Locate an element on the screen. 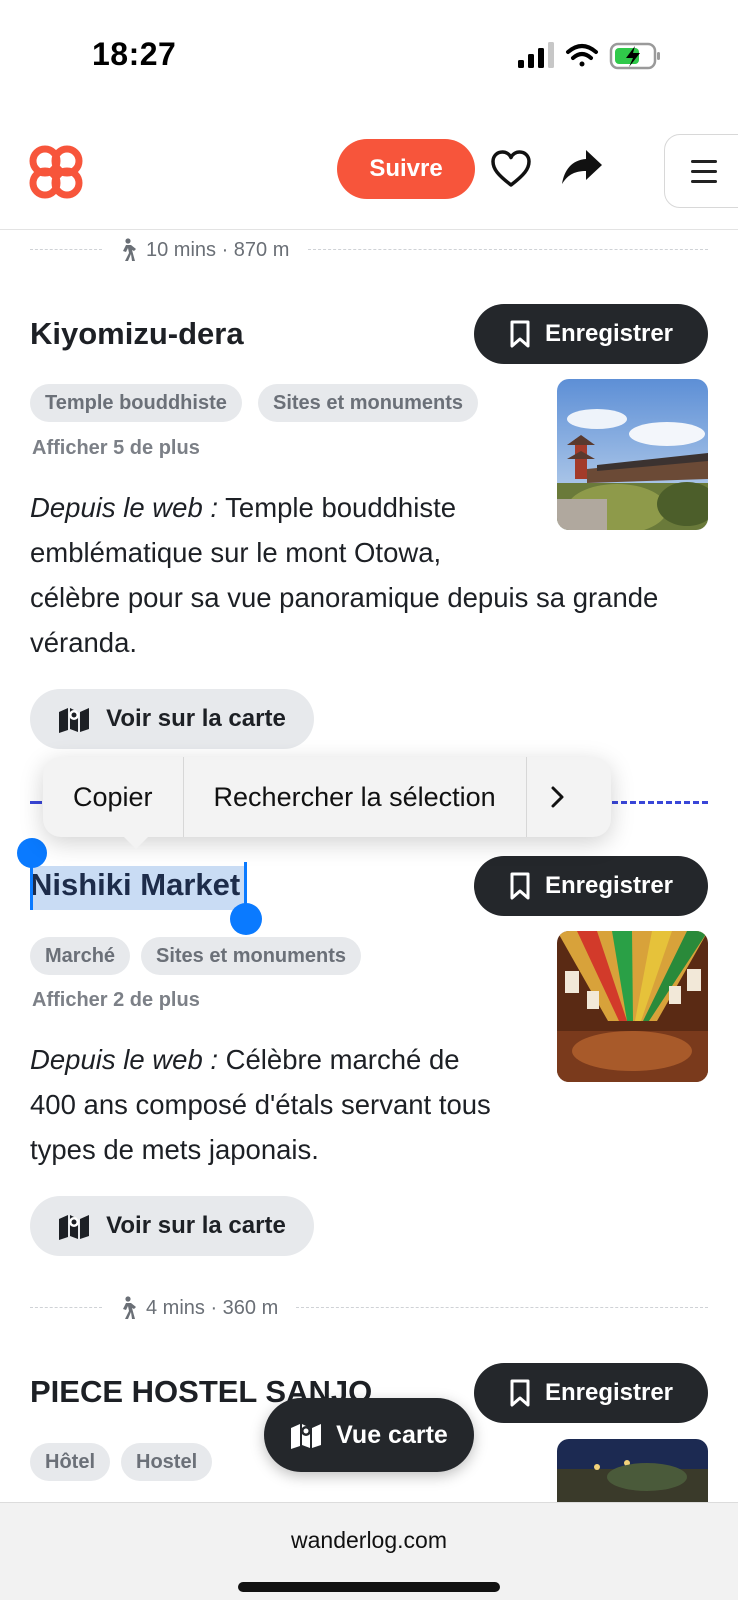 This screenshot has height=1600, width=738. site-header: Suivre is located at coordinates (369, 170).